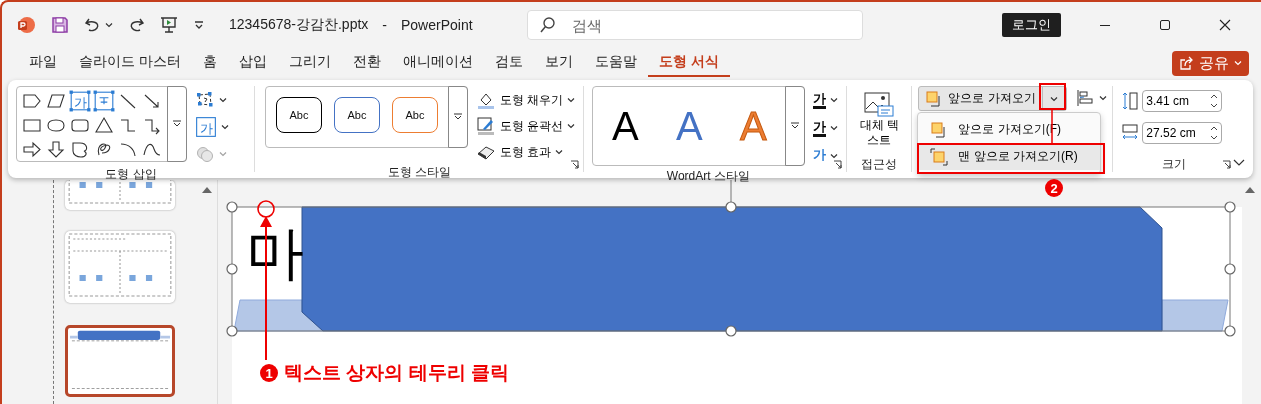 This screenshot has width=1261, height=404. Describe the element at coordinates (1210, 63) in the screenshot. I see `share-button: 공유` at that location.